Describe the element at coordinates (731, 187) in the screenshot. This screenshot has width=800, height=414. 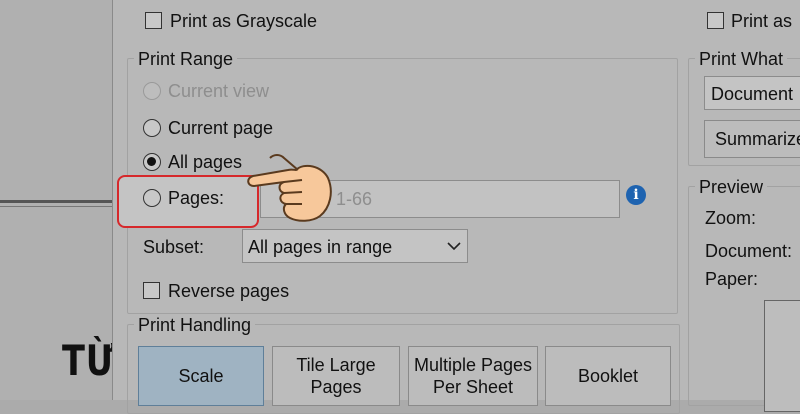
I see `preview-legend: Preview` at that location.